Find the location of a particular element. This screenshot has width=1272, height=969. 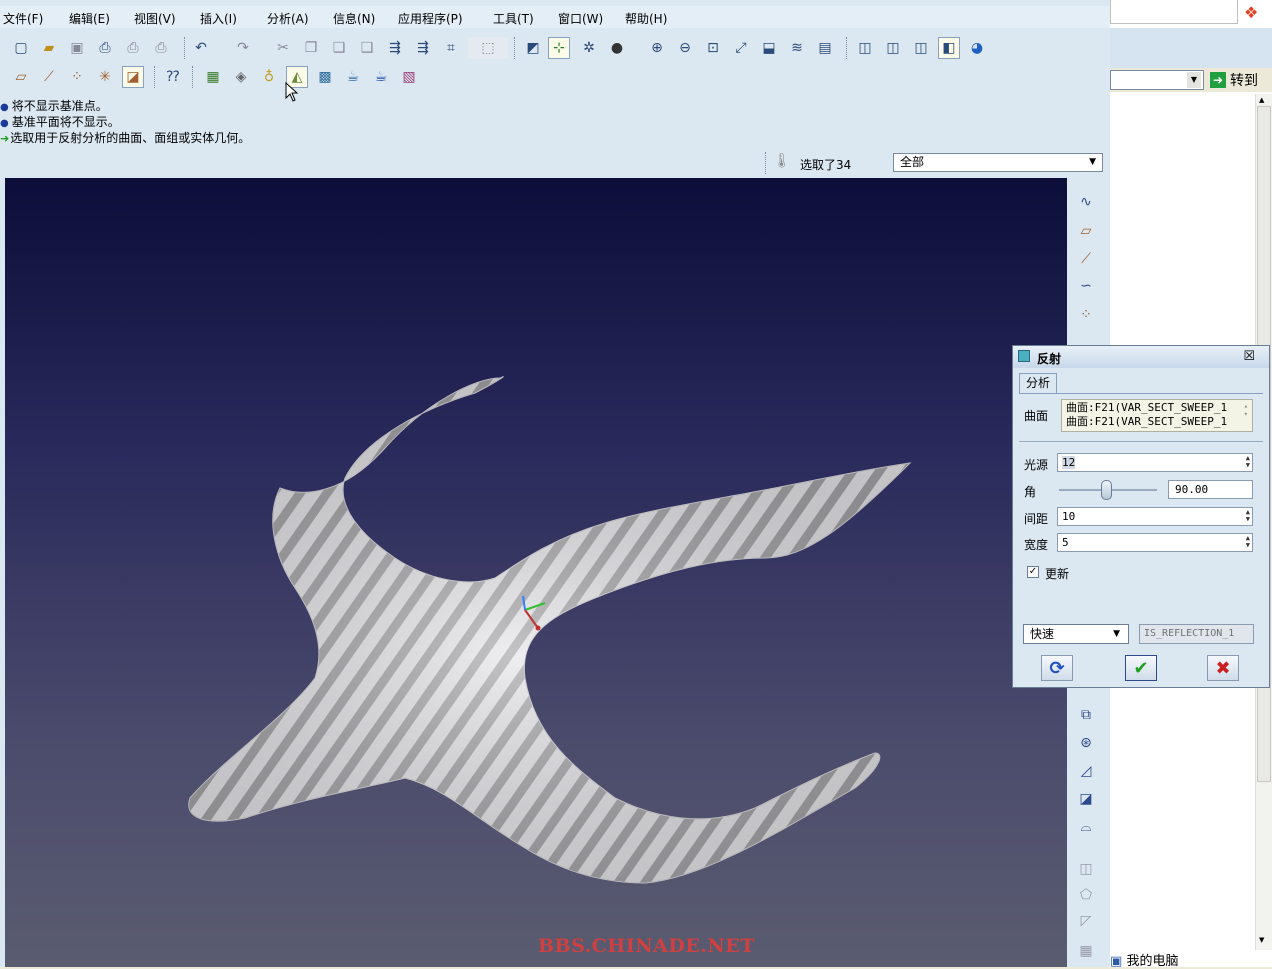

my-computer-item: ▣ 我的电脑 is located at coordinates (1182, 959).